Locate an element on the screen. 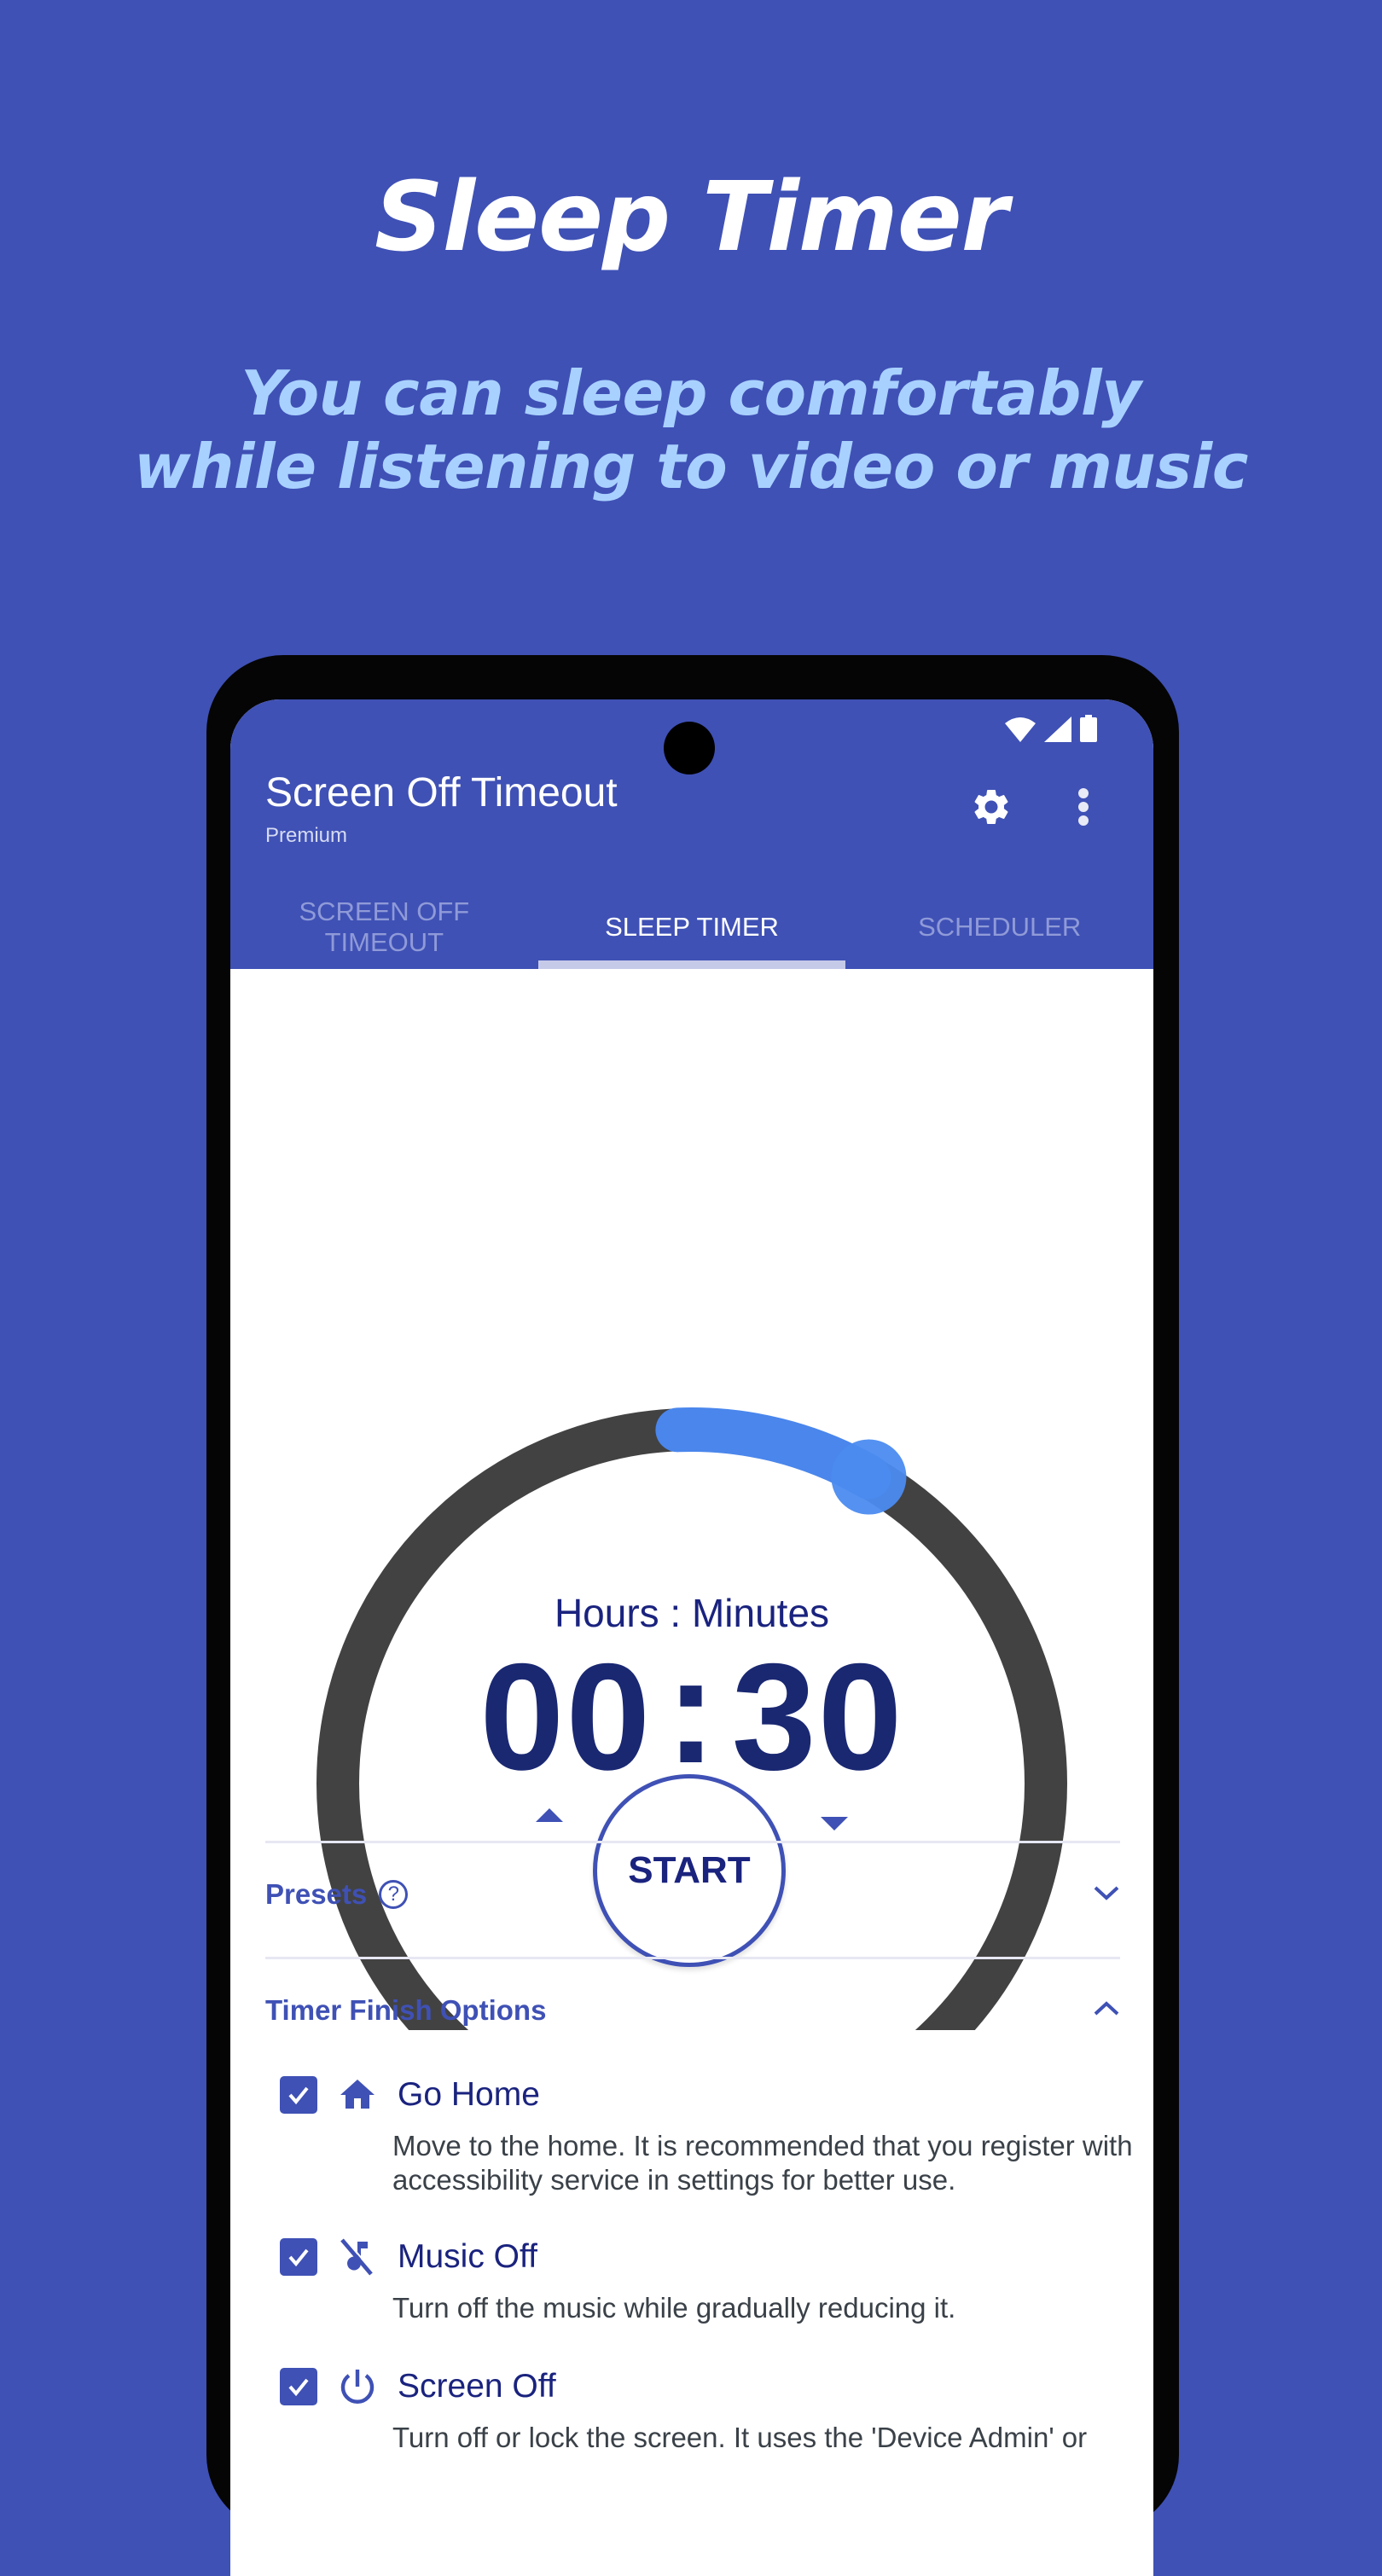 The image size is (1382, 2576). presets-header: Presets ? is located at coordinates (692, 1894).